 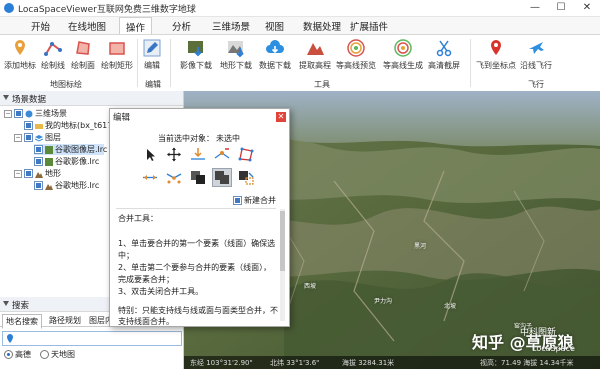 What do you see at coordinates (444, 54) in the screenshot?
I see `hd-screenshot-button: 高清截屏` at bounding box center [444, 54].